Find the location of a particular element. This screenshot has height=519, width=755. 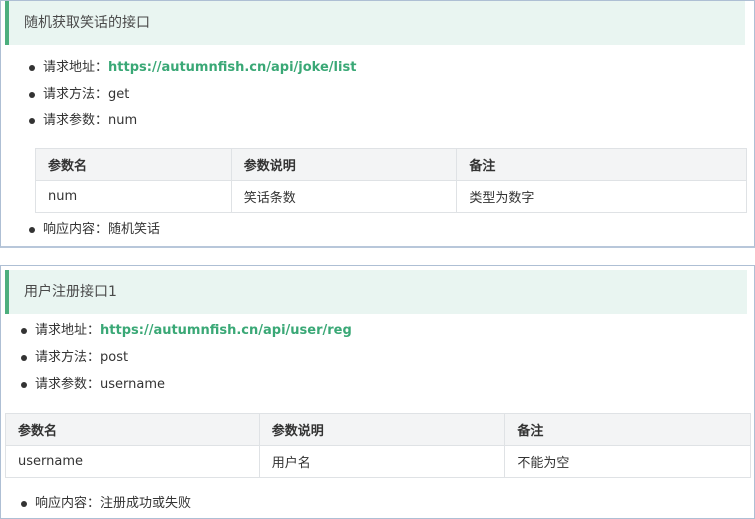

cell-param-name: username is located at coordinates (132, 461).